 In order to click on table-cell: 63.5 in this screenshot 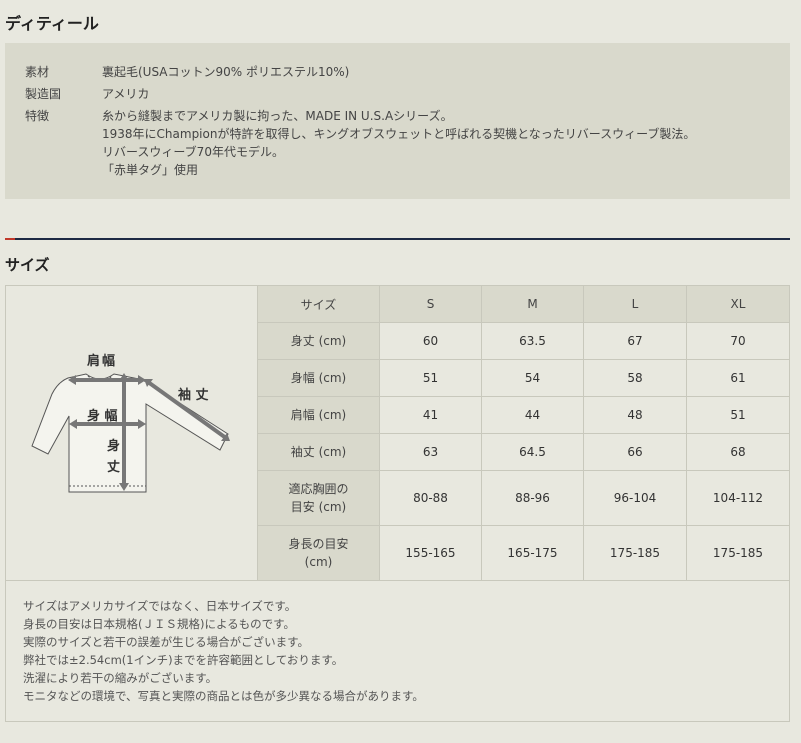, I will do `click(532, 341)`.